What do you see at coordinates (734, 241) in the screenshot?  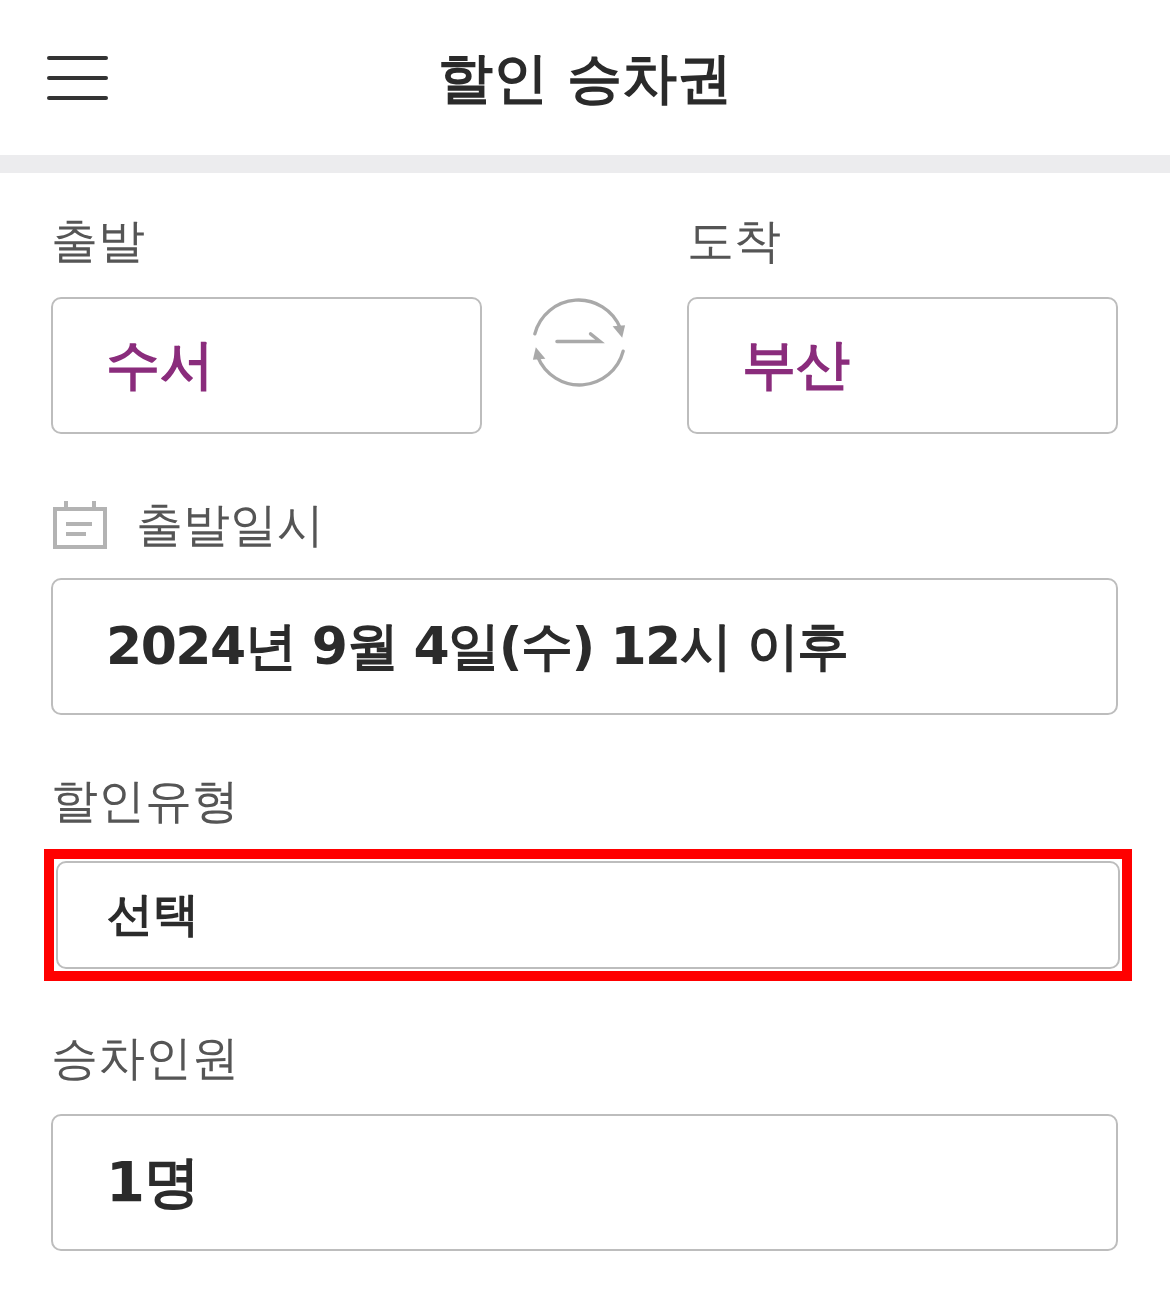 I see `arrival-label: 도착` at bounding box center [734, 241].